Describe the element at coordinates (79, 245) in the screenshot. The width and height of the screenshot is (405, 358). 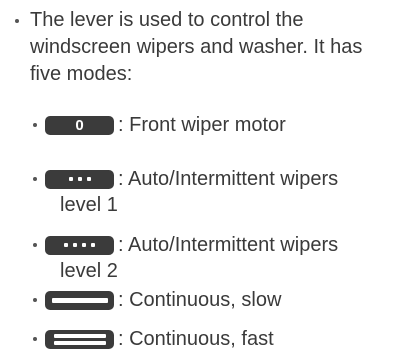
I see `four-dots-badge-icon` at that location.